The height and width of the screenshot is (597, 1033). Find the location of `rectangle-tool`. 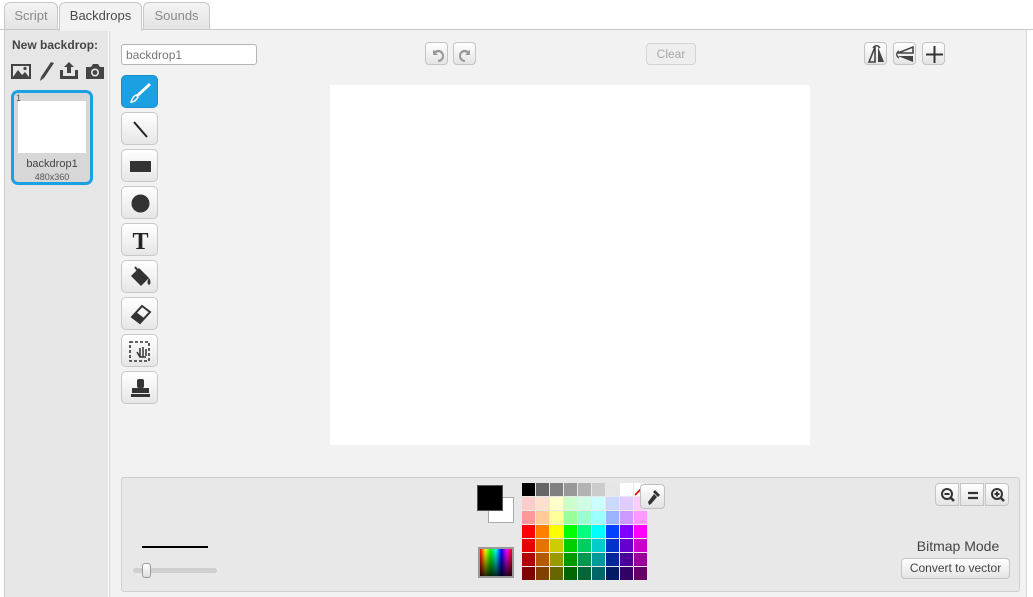

rectangle-tool is located at coordinates (139, 165).